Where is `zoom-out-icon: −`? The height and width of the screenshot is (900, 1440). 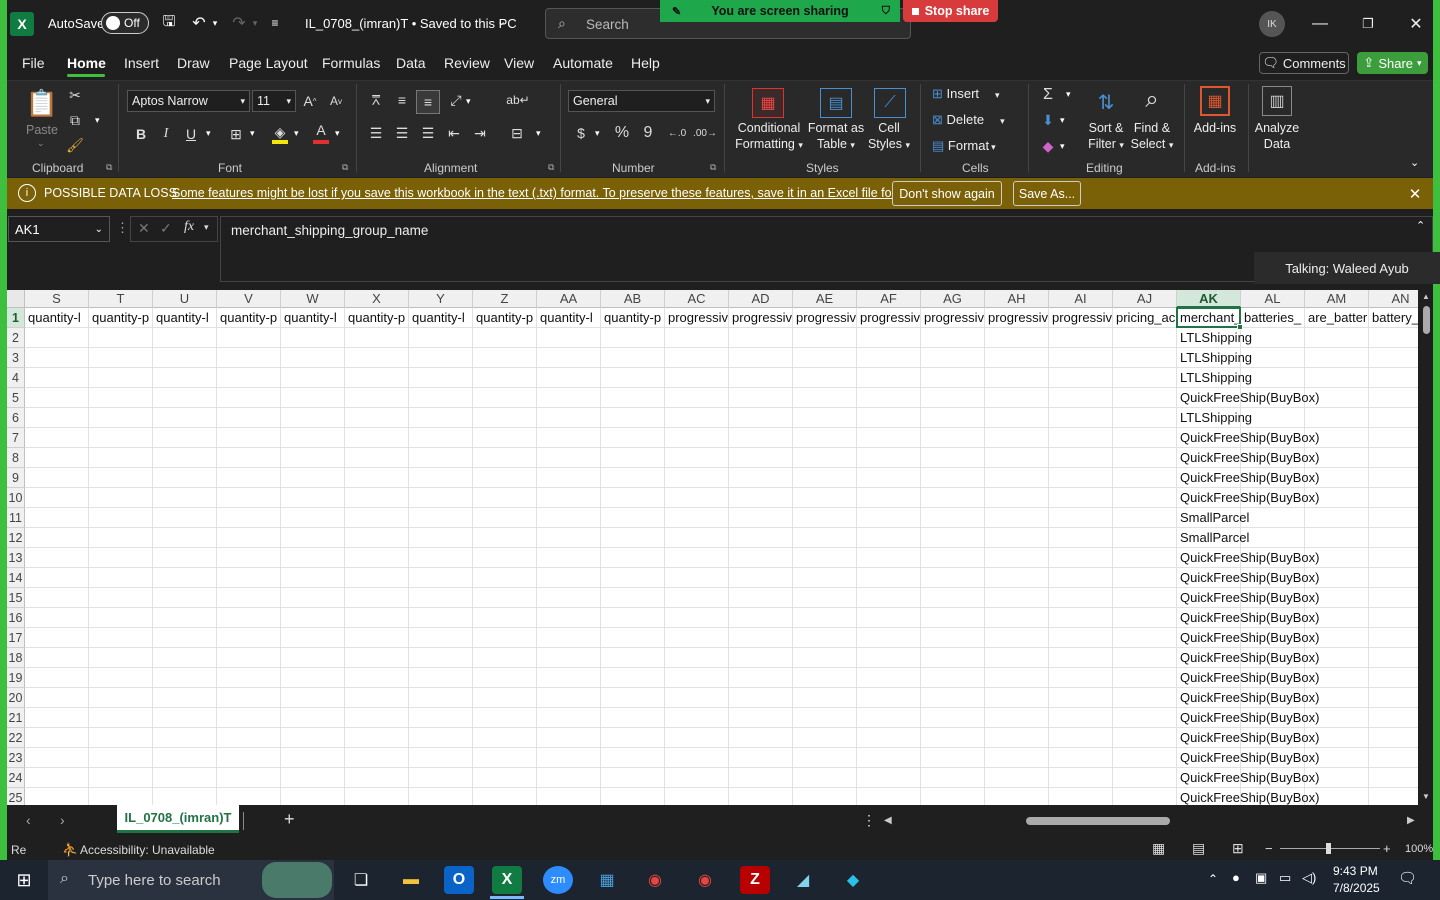 zoom-out-icon: − is located at coordinates (1269, 848).